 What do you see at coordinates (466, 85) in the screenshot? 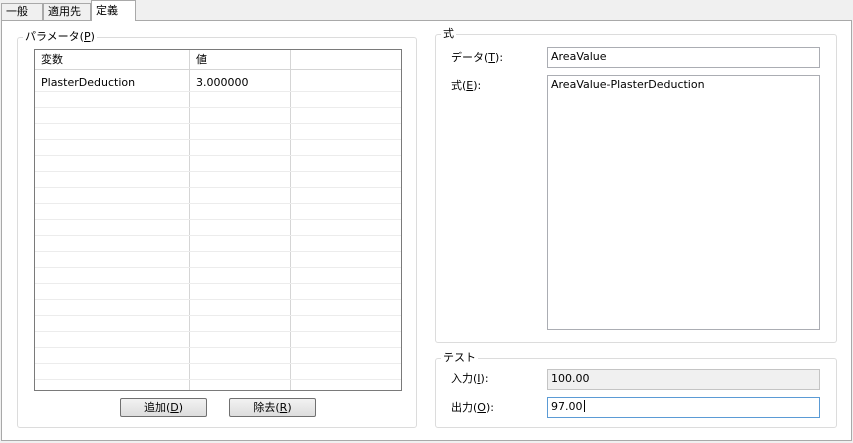
I see `expression-label: 式(E):` at bounding box center [466, 85].